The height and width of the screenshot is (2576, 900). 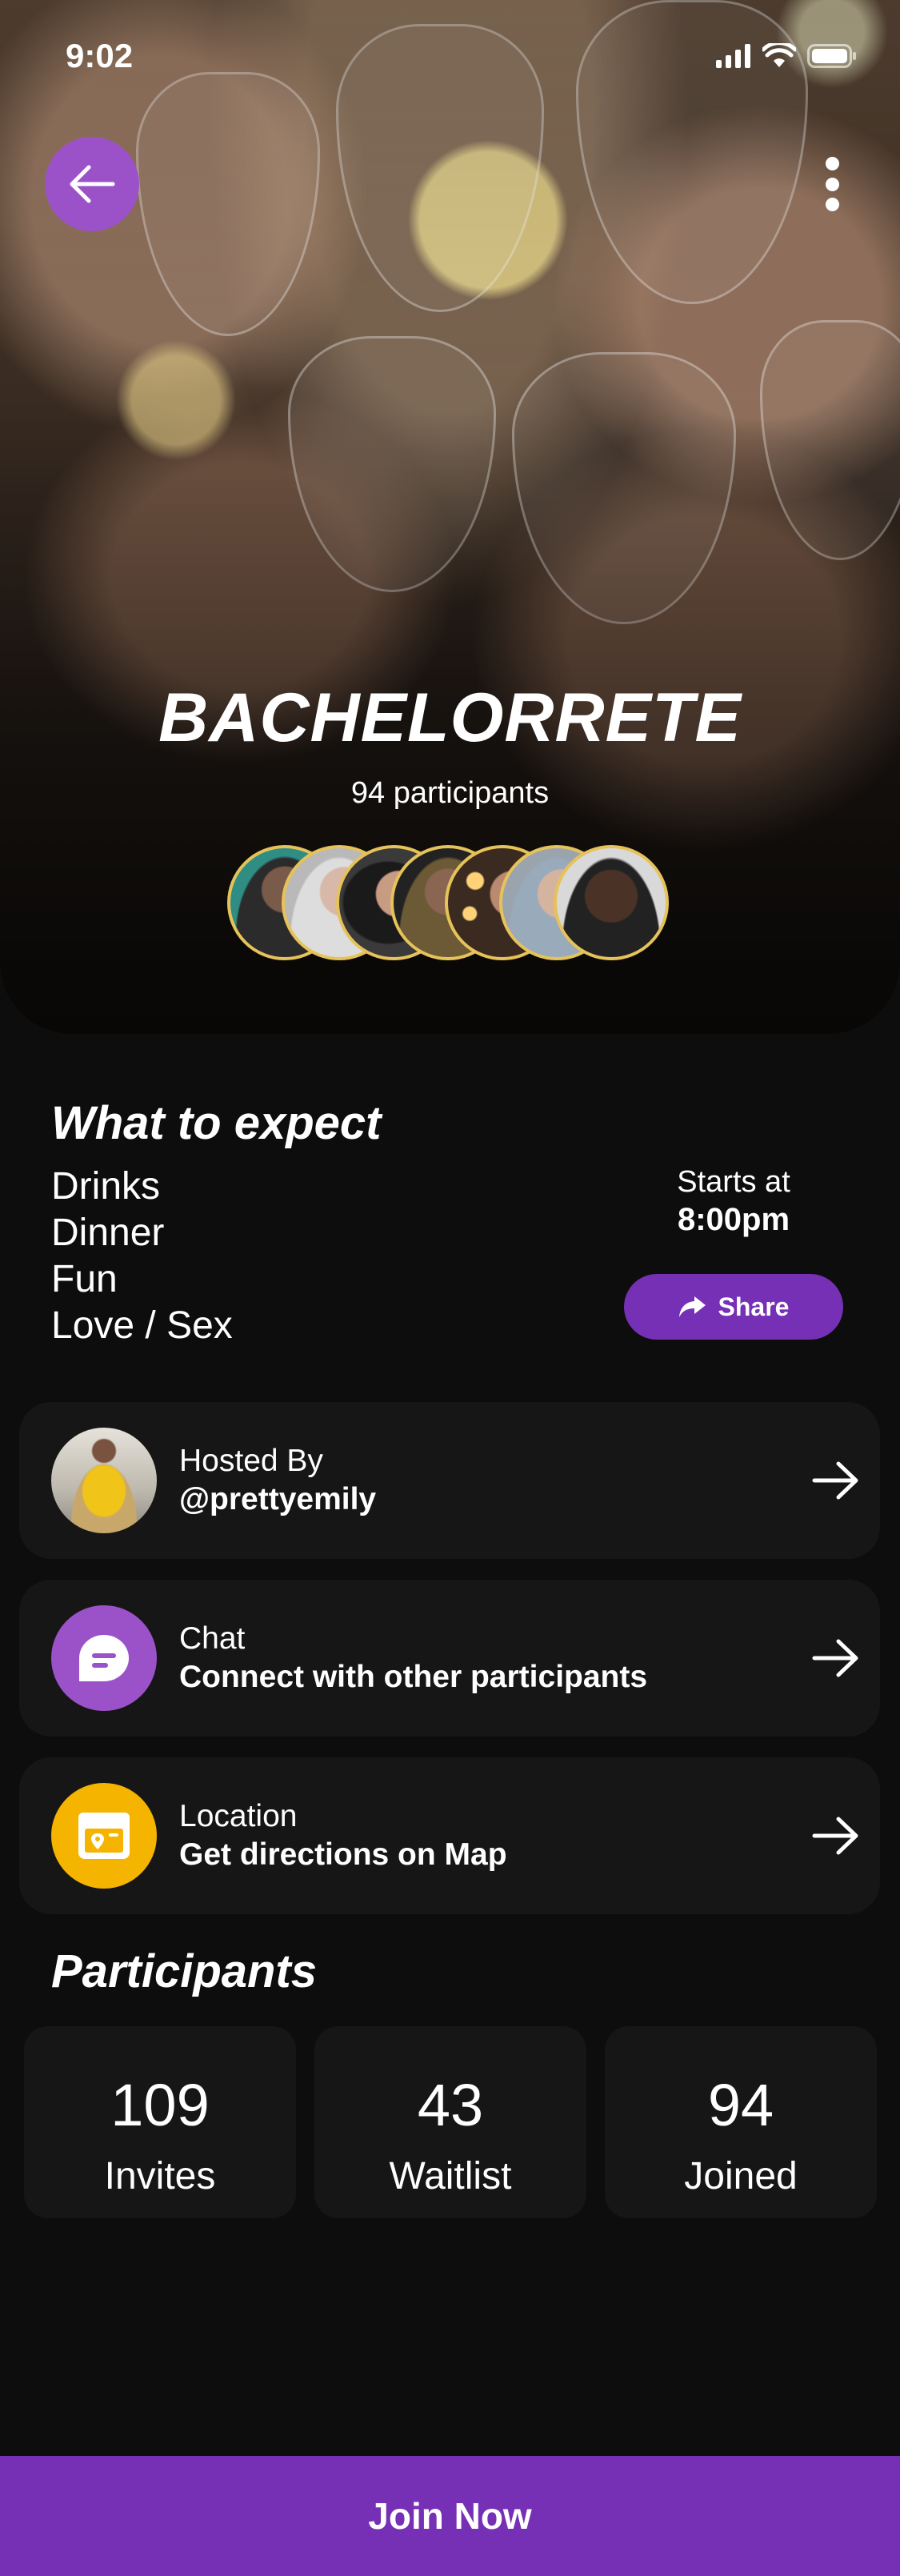 I want to click on stat-waitlist: 43 Waitlist, so click(x=450, y=2122).